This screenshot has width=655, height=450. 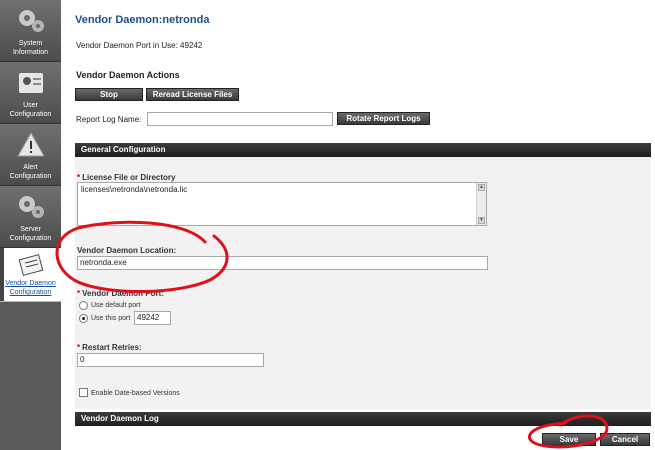 I want to click on sidebar-item-alert-configuration: Alert Configuration, so click(x=30, y=155).